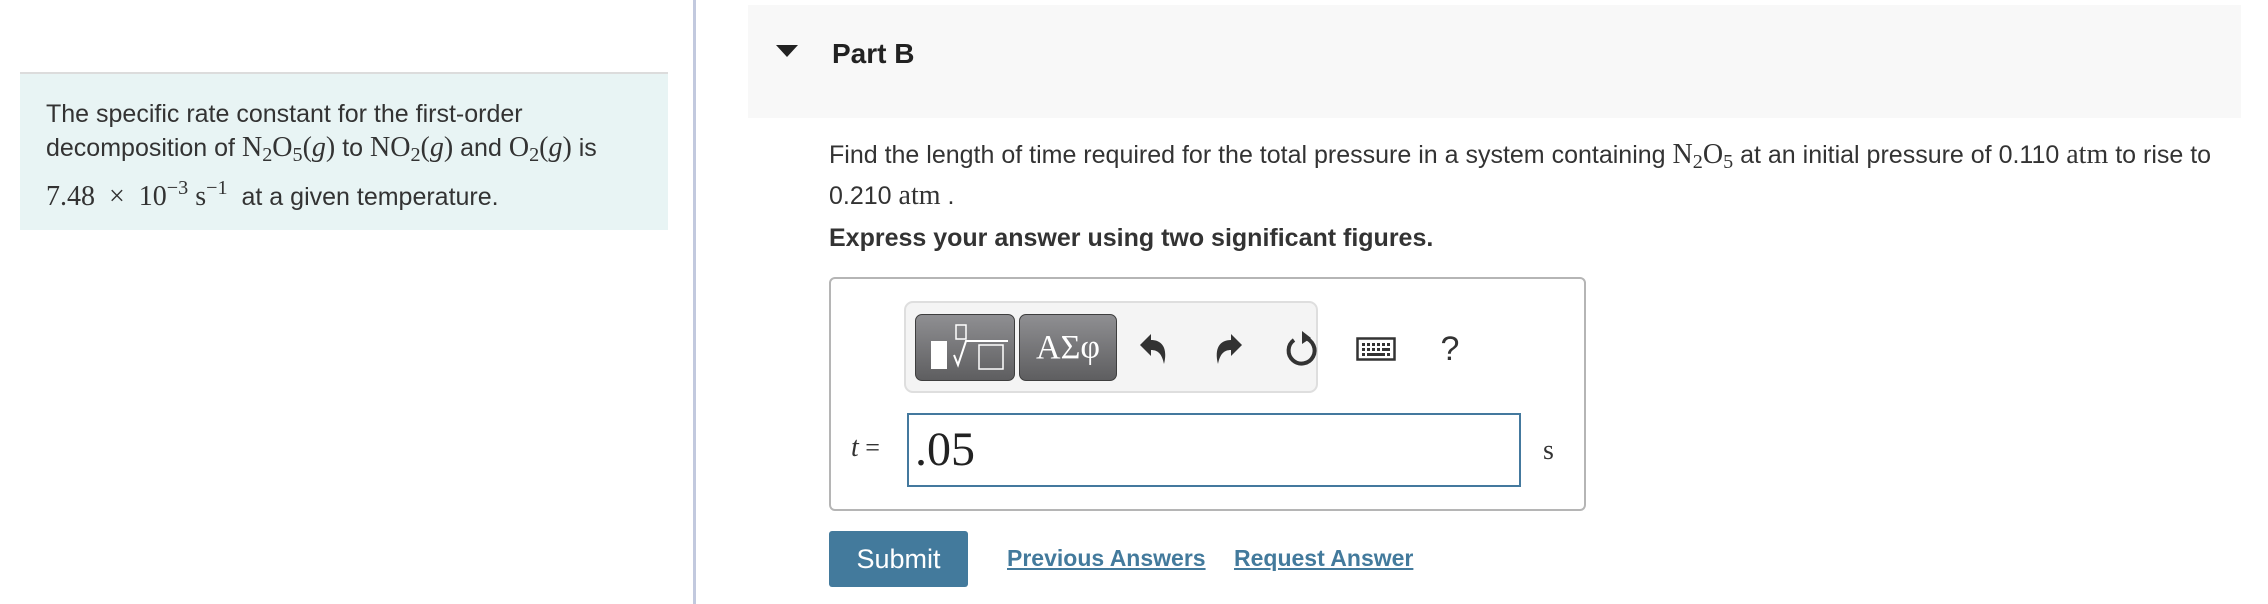 This screenshot has height=604, width=2268. I want to click on keyboard-button, so click(1376, 349).